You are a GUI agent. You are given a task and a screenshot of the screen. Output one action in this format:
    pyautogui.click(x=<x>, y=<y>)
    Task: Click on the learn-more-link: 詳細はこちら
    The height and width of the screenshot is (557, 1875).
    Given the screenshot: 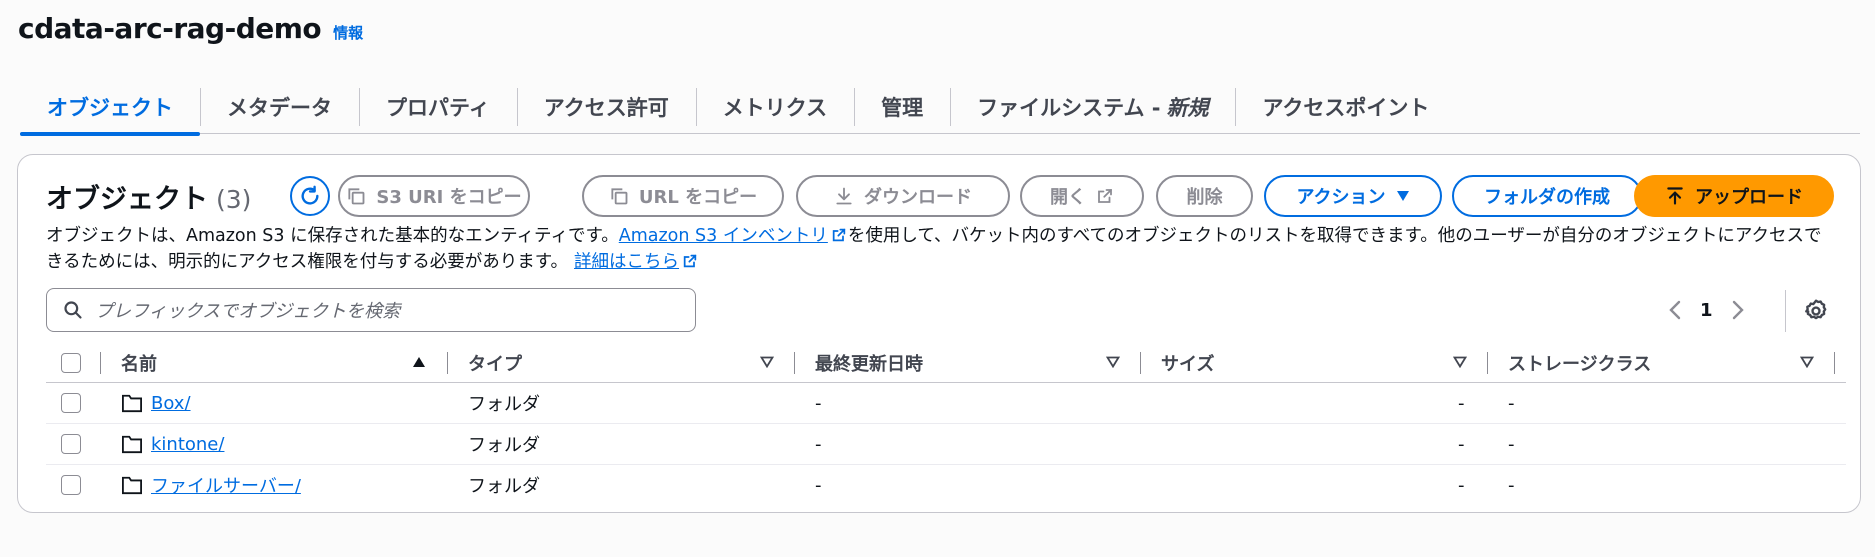 What is the action you would take?
    pyautogui.click(x=626, y=262)
    